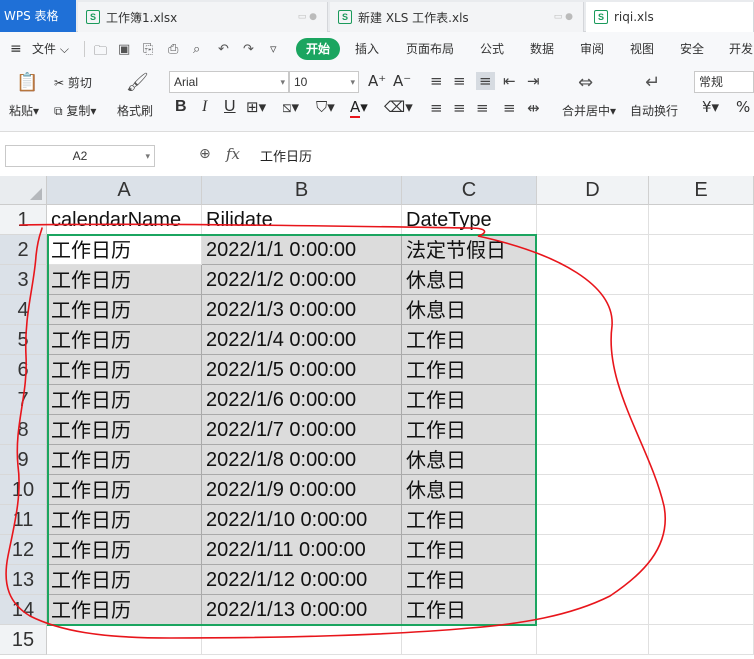  I want to click on cell-d5, so click(593, 340).